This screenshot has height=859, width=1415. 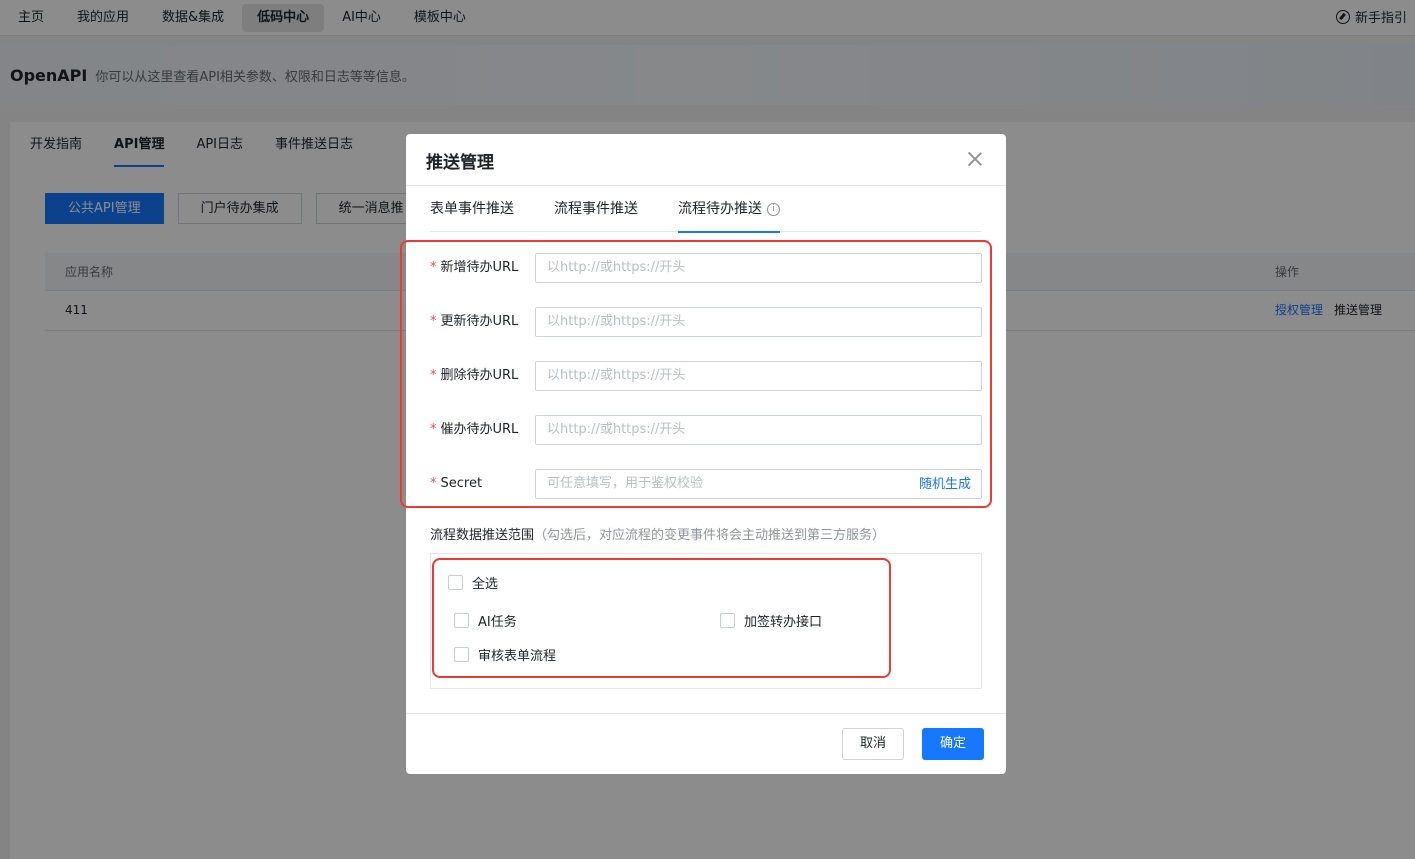 I want to click on dialog-tabs: 表单事件推送 流程事件推送 流程待办推送 i, so click(x=706, y=209).